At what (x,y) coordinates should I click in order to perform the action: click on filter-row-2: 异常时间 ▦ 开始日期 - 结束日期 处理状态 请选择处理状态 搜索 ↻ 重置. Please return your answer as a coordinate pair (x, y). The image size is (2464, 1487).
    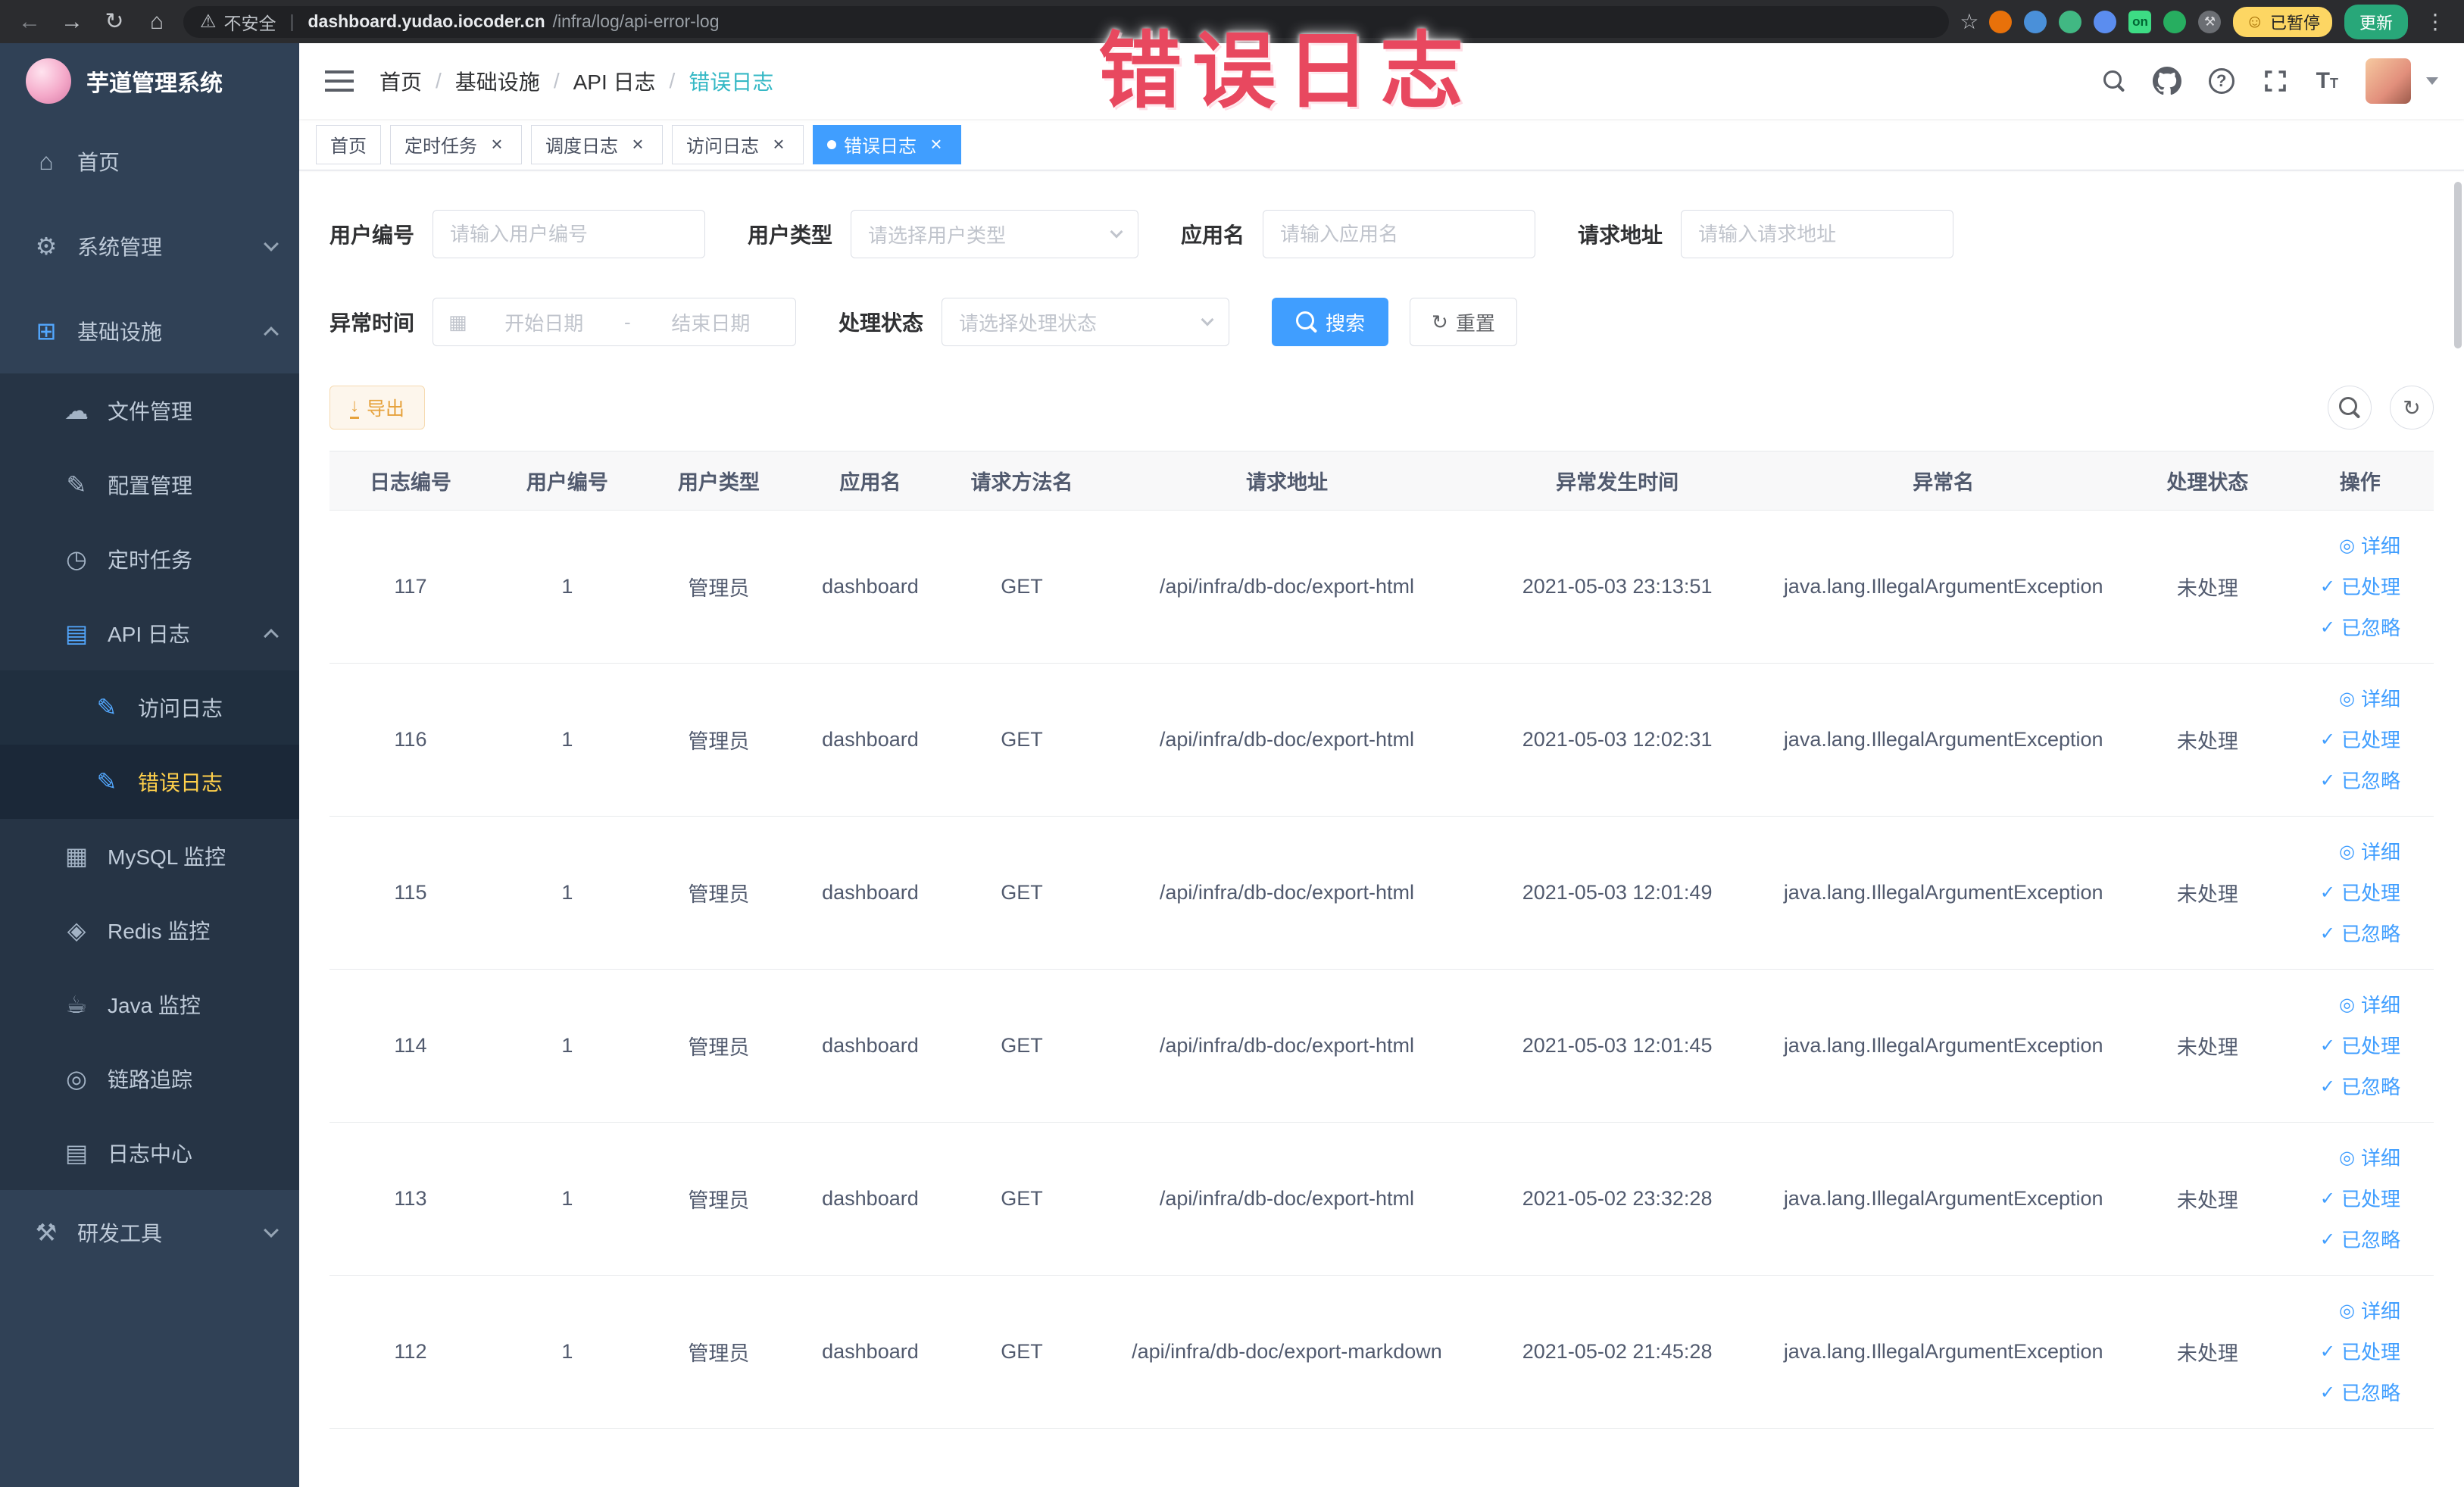
    Looking at the image, I should click on (1381, 322).